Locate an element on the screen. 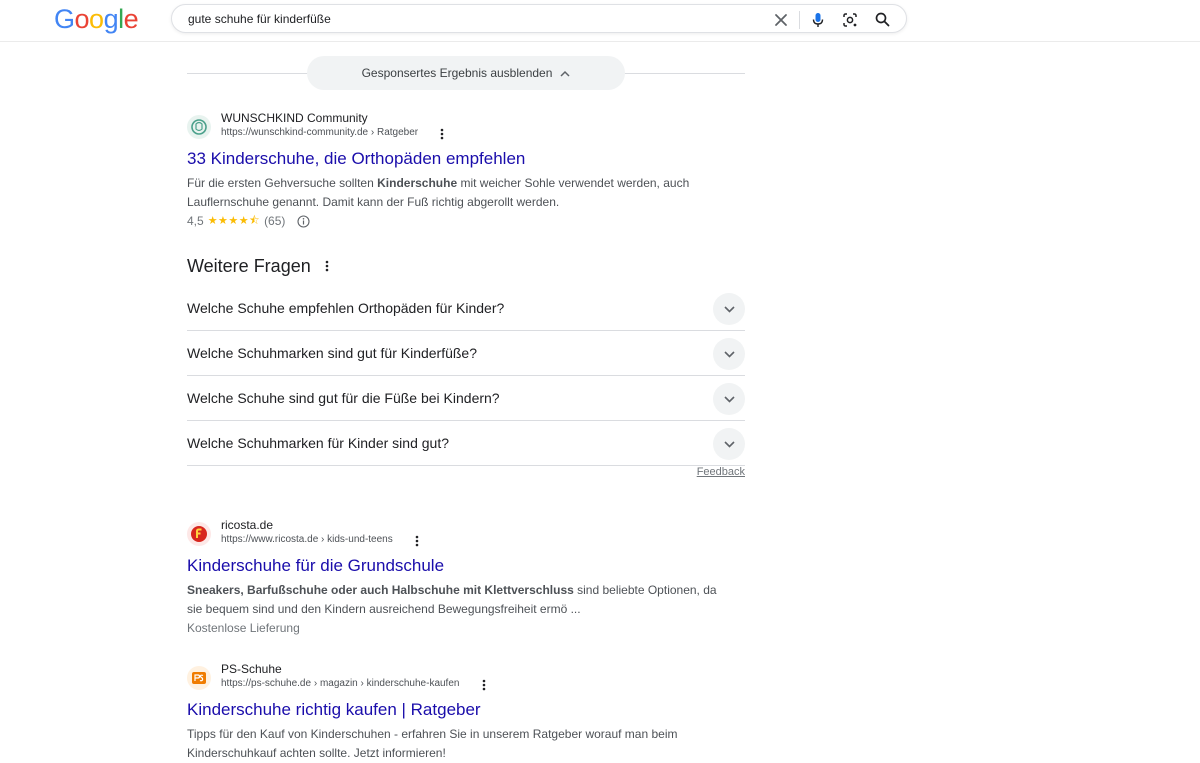 This screenshot has width=1200, height=763. clear-search-button is located at coordinates (781, 19).